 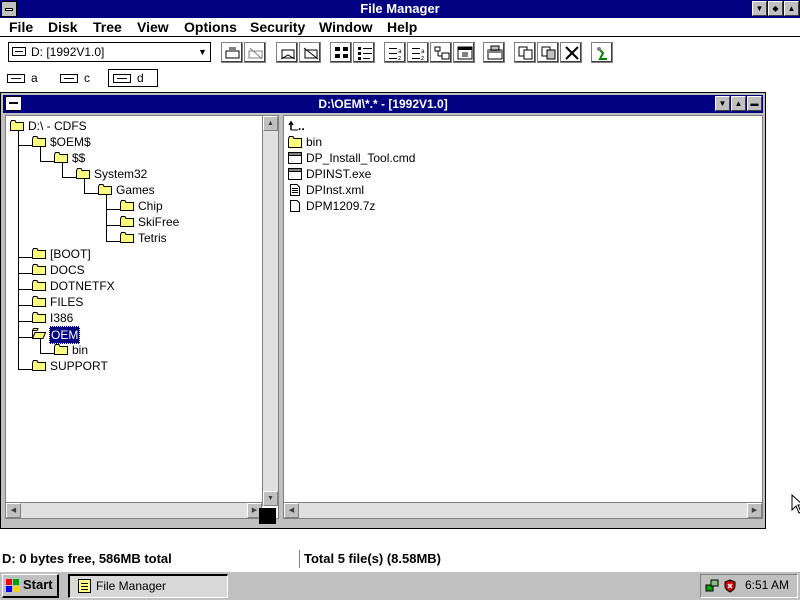 I want to click on disconnect-network-drive-button, so click(x=255, y=52).